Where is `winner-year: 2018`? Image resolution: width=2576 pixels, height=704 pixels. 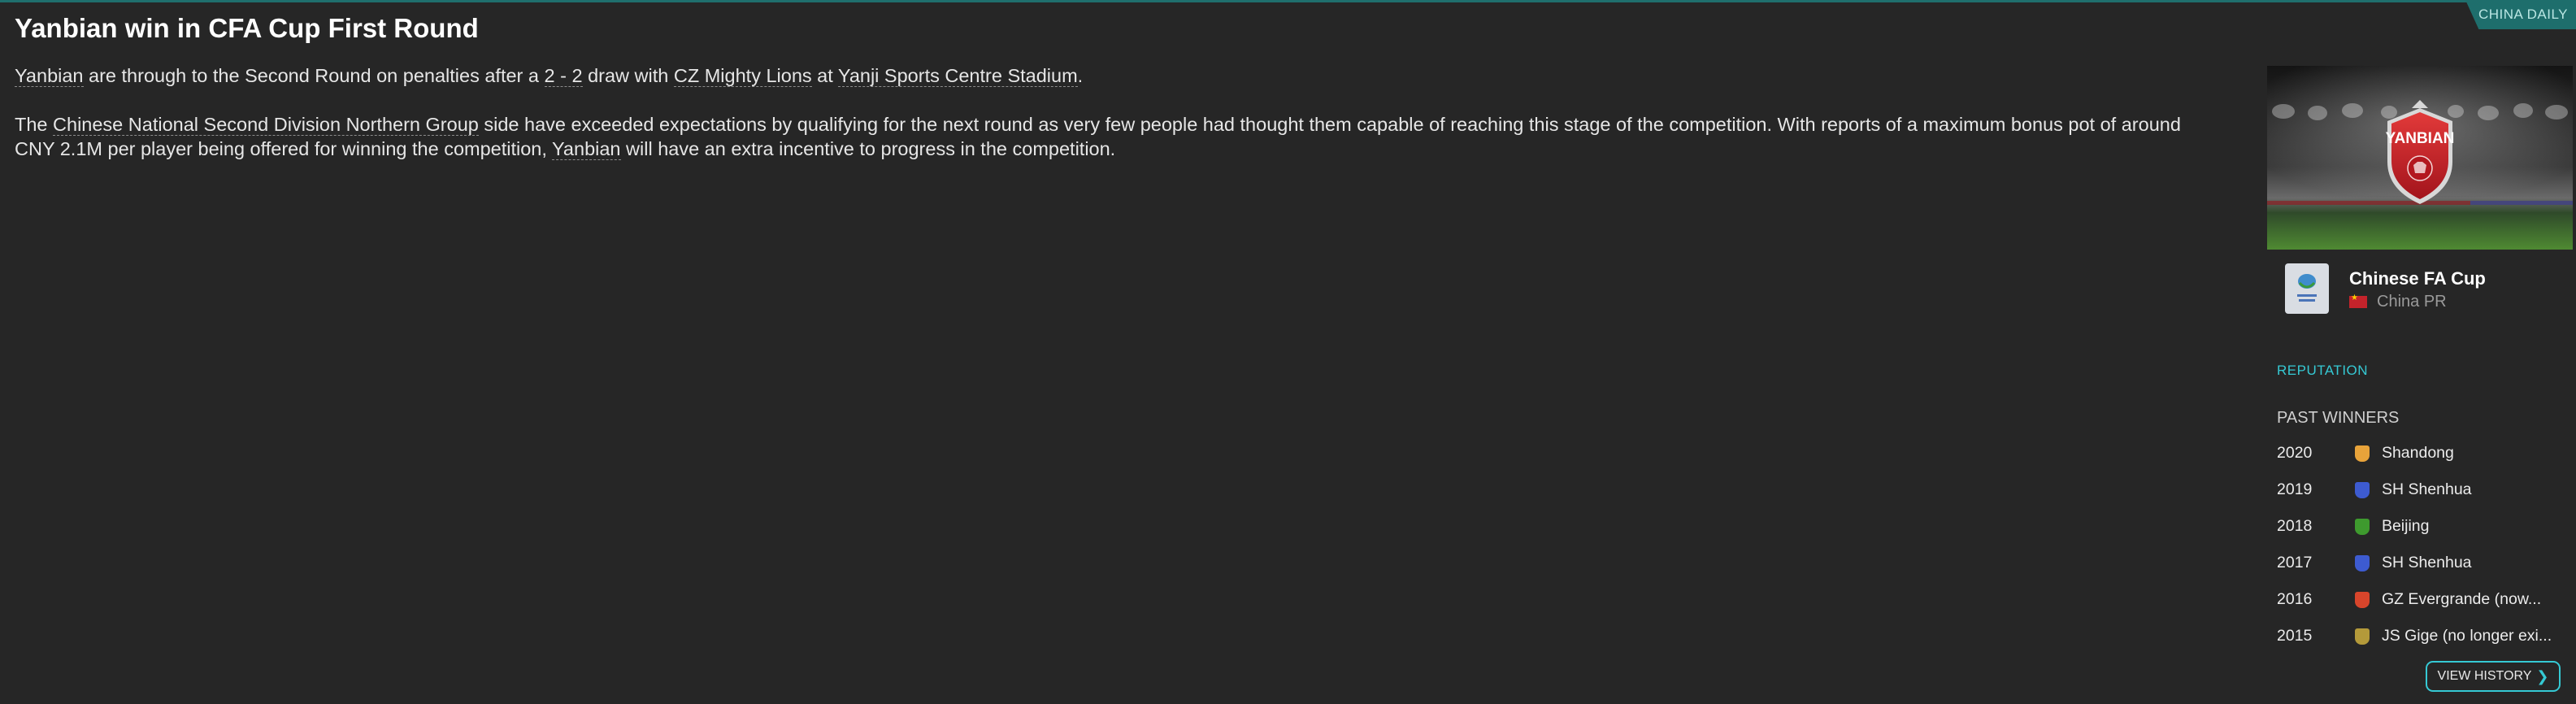 winner-year: 2018 is located at coordinates (2295, 526).